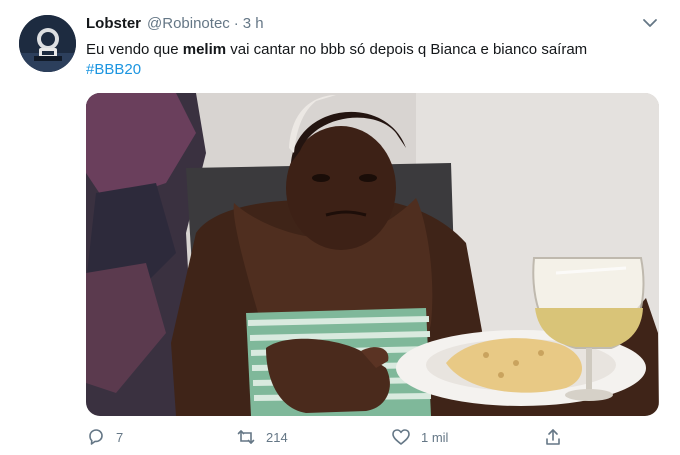 This screenshot has height=455, width=680. What do you see at coordinates (401, 437) in the screenshot?
I see `heart-icon` at bounding box center [401, 437].